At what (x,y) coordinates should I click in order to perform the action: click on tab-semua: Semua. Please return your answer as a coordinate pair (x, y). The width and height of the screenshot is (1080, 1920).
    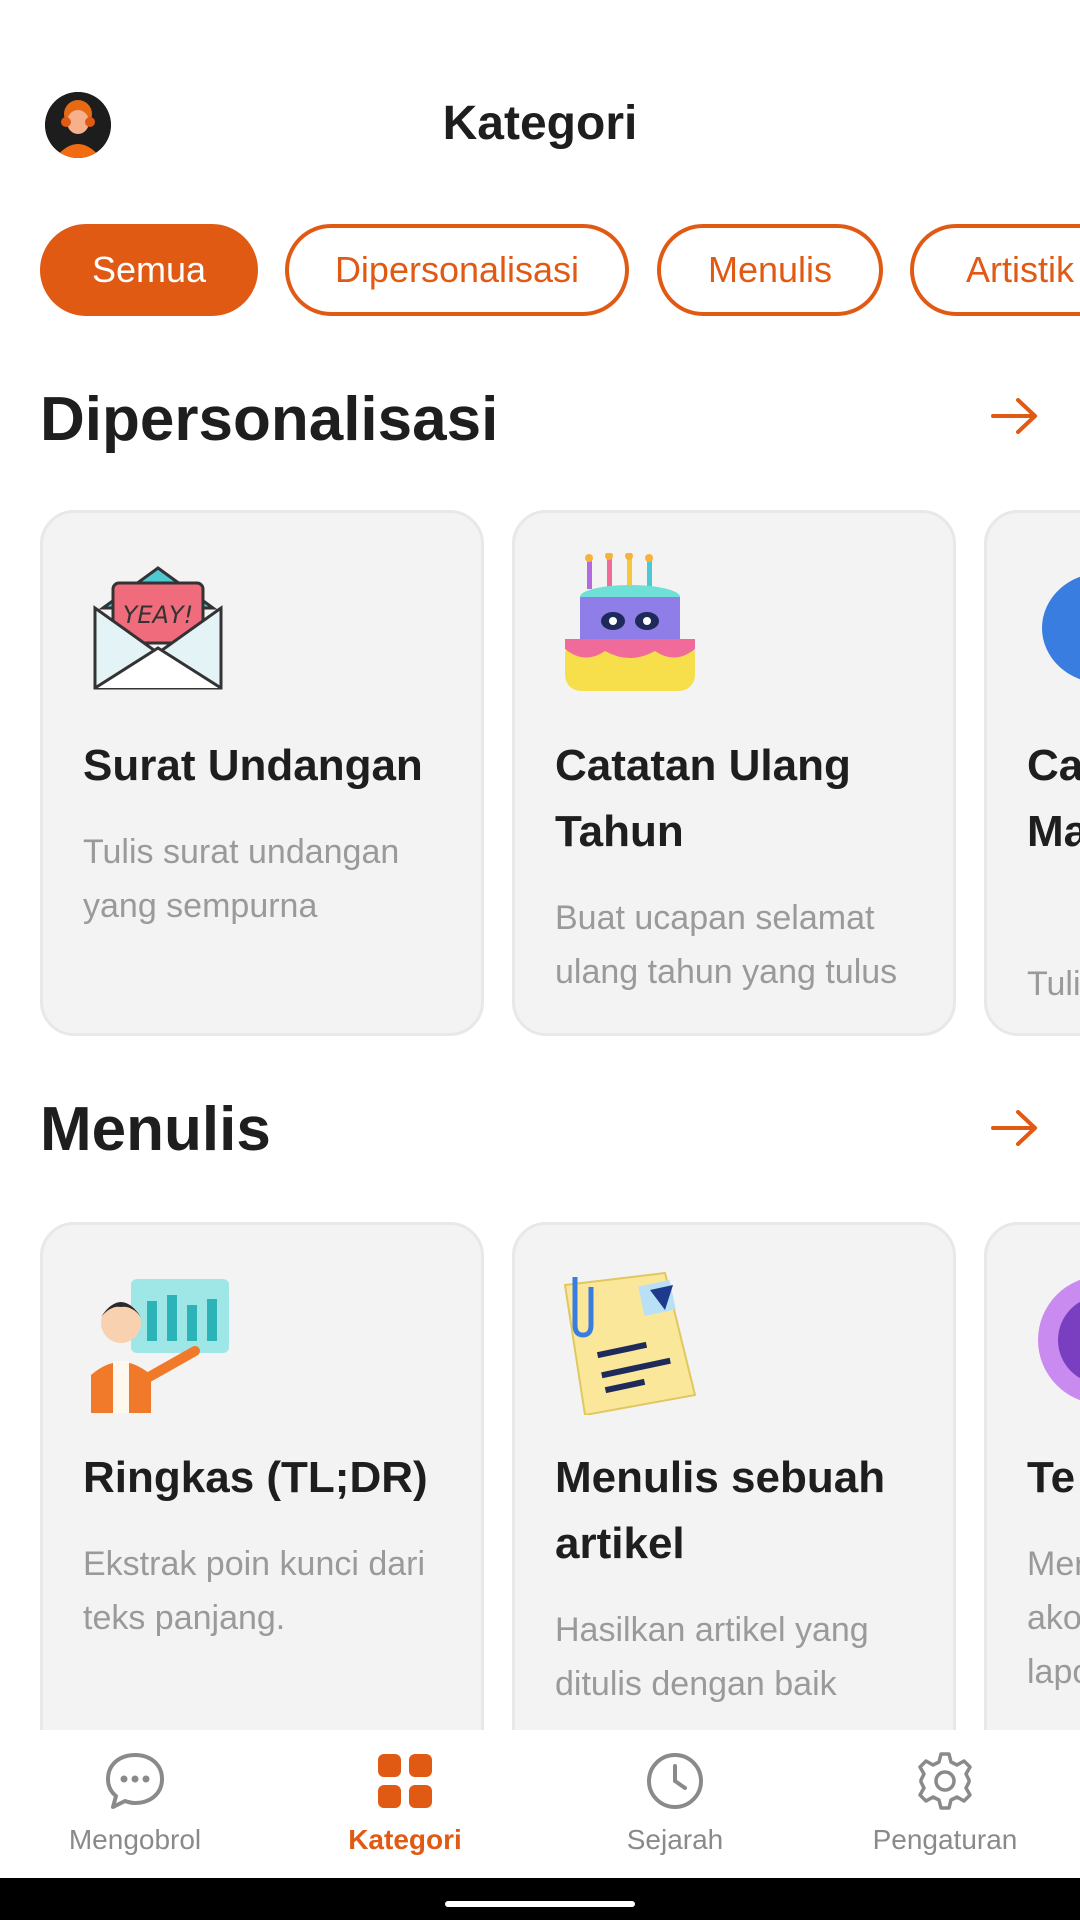
    Looking at the image, I should click on (149, 270).